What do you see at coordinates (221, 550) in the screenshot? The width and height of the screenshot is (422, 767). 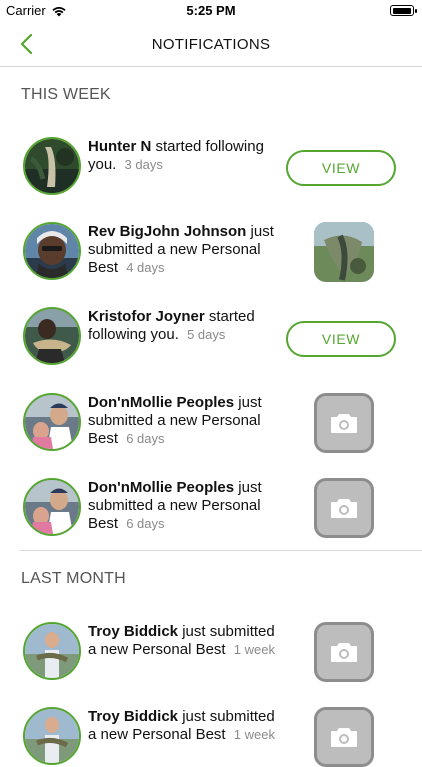 I see `section-divider` at bounding box center [221, 550].